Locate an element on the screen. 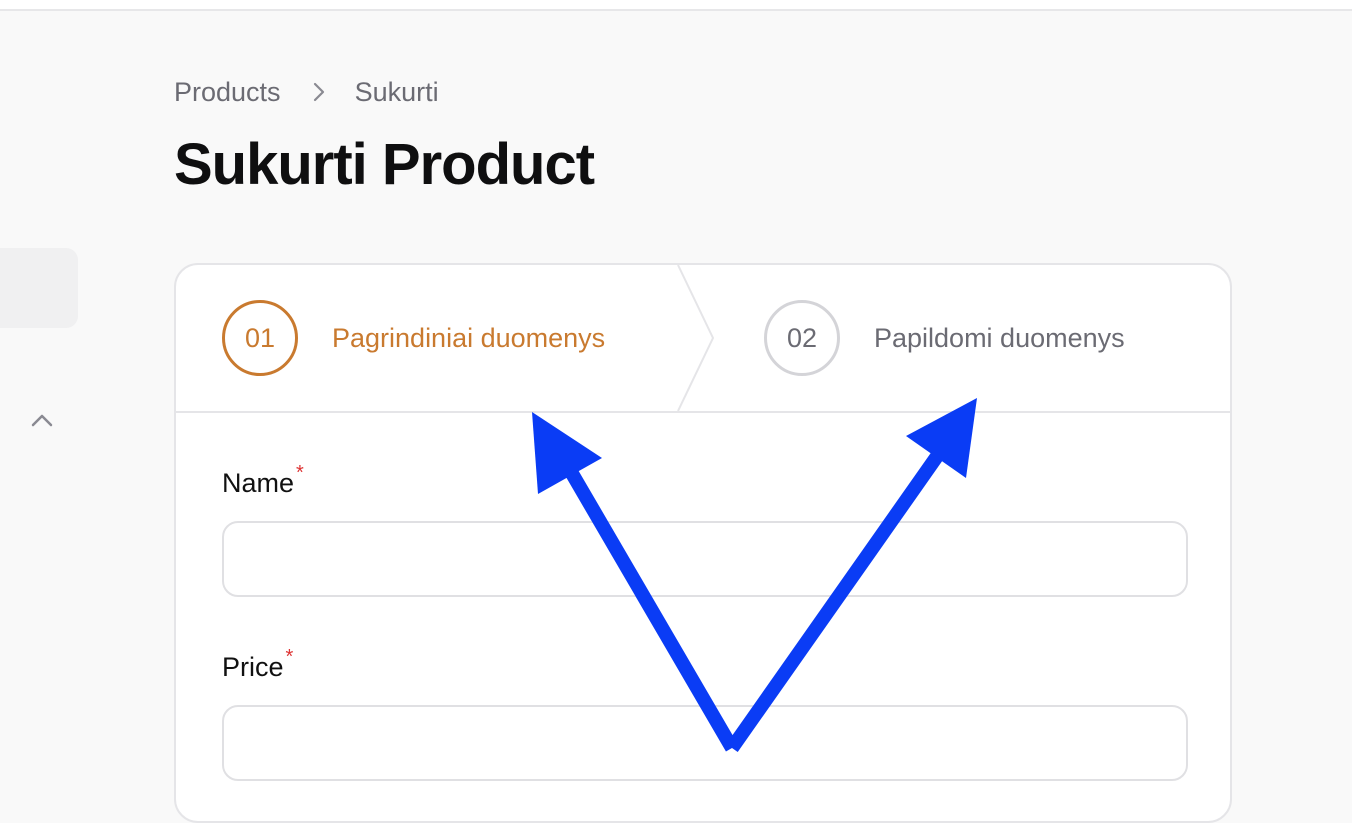  step-number: 01 is located at coordinates (260, 338).